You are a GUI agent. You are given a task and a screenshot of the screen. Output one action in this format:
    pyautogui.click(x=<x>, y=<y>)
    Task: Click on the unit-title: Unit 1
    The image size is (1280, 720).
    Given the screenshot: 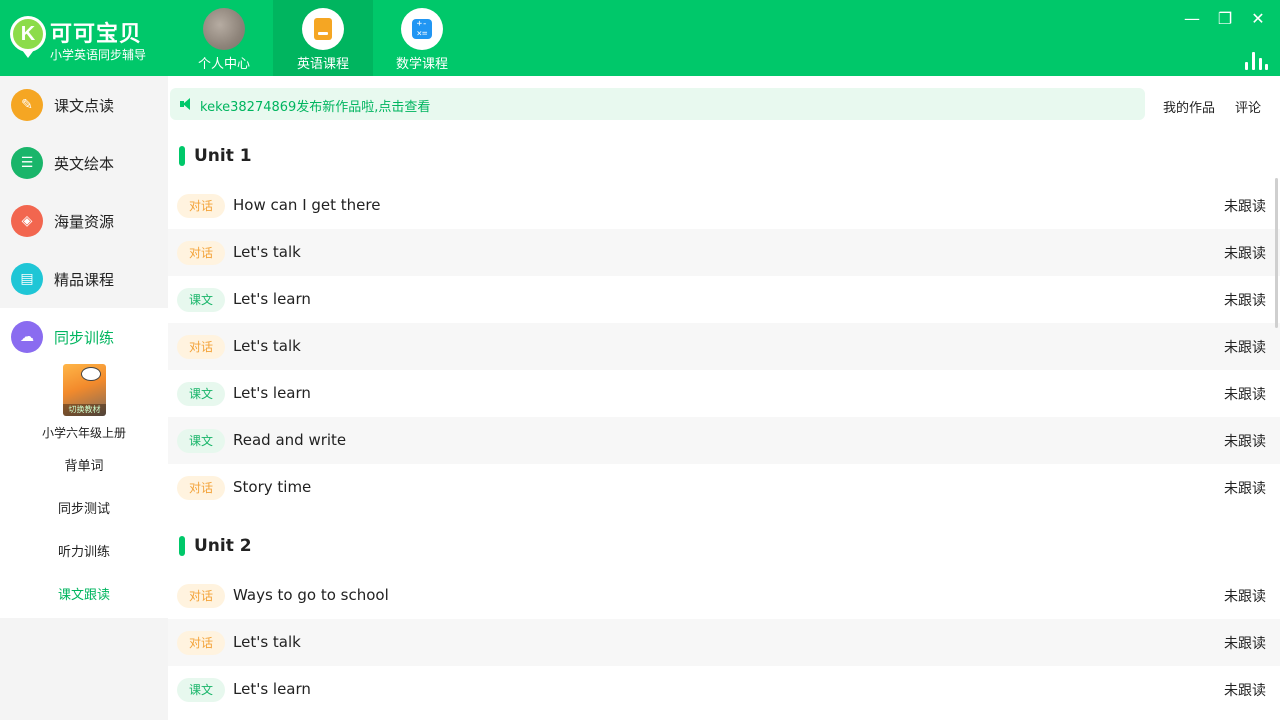 What is the action you would take?
    pyautogui.click(x=223, y=156)
    